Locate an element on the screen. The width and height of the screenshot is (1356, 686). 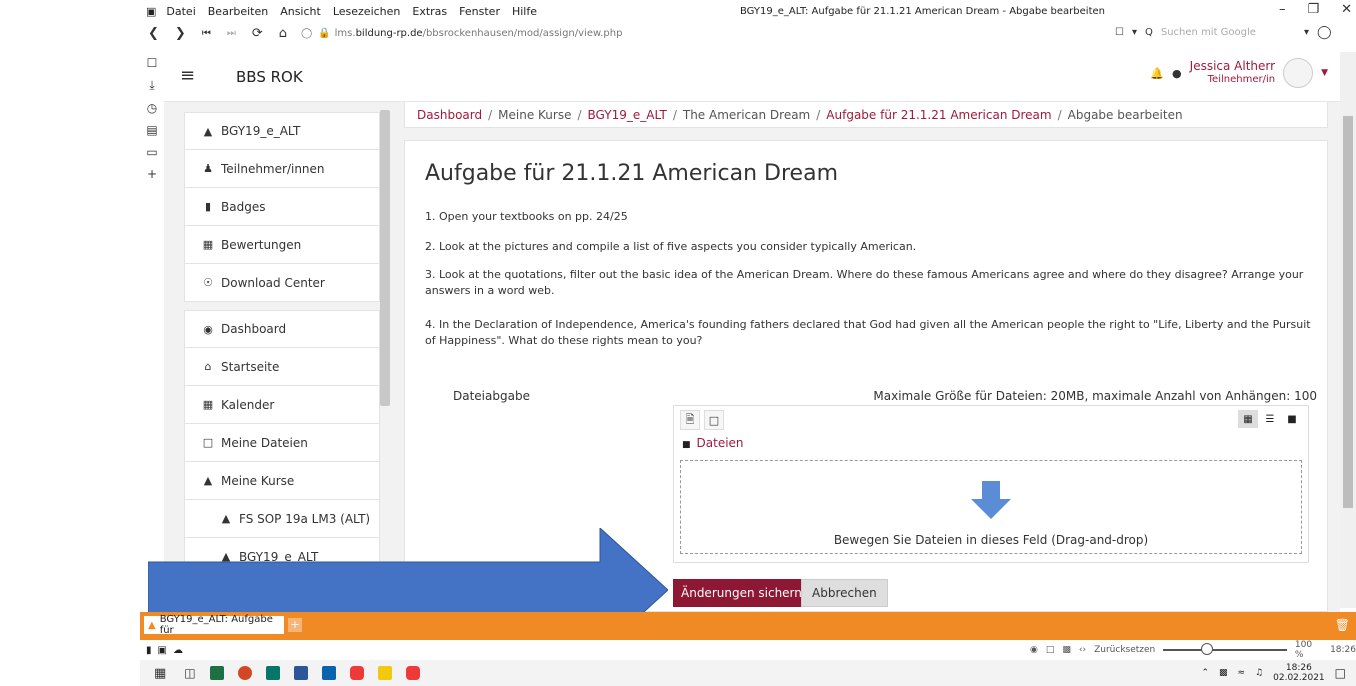
word-icon is located at coordinates (300, 673).